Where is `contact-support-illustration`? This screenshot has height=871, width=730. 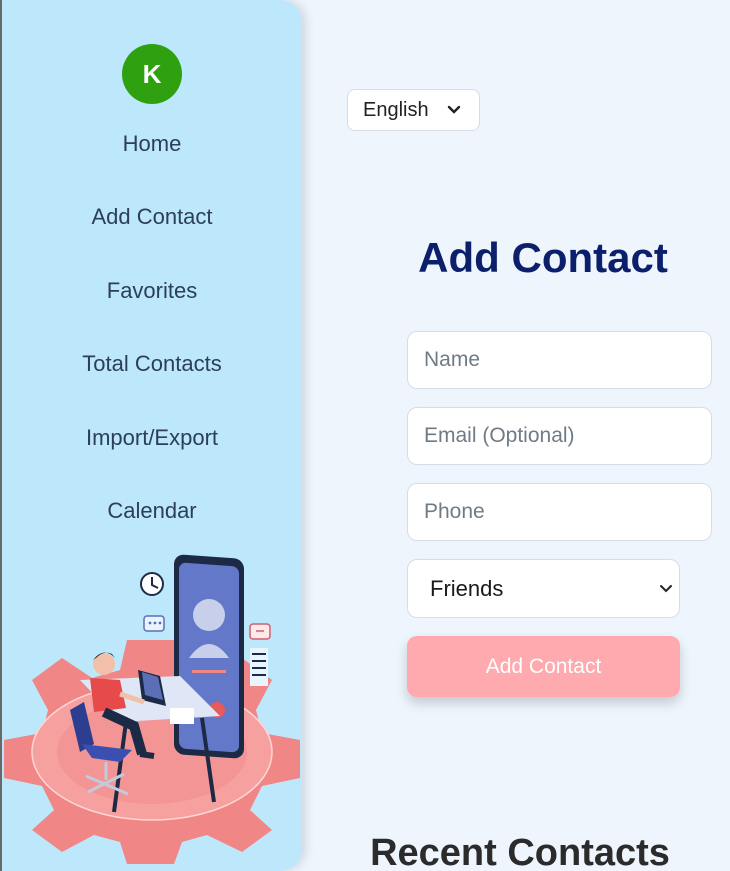 contact-support-illustration is located at coordinates (152, 709).